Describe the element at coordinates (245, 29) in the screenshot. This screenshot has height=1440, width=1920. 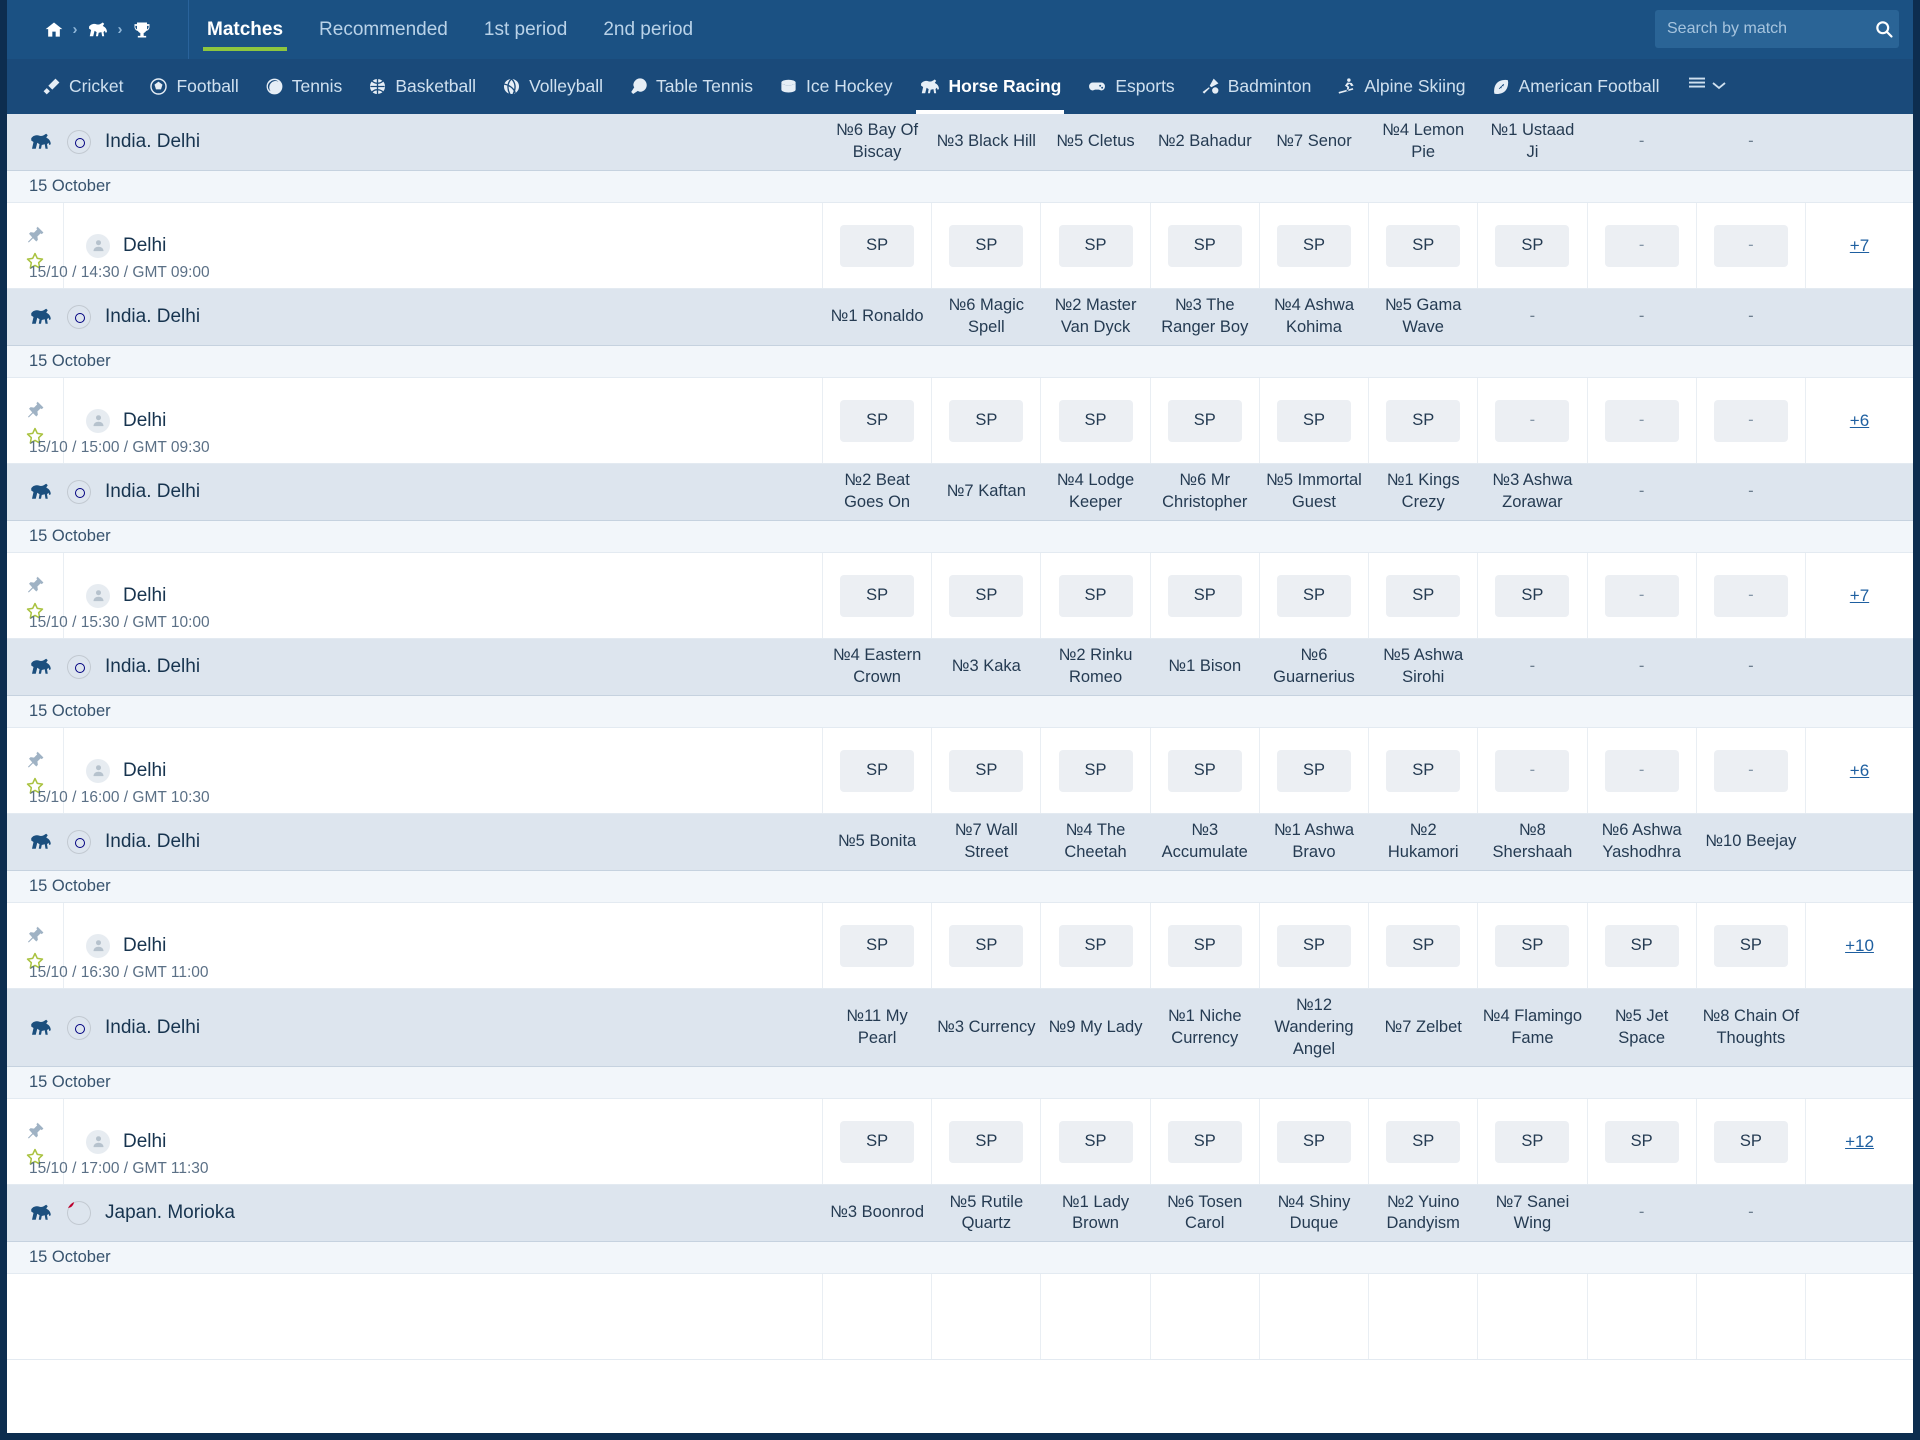
I see `tab-matches: Matches` at that location.